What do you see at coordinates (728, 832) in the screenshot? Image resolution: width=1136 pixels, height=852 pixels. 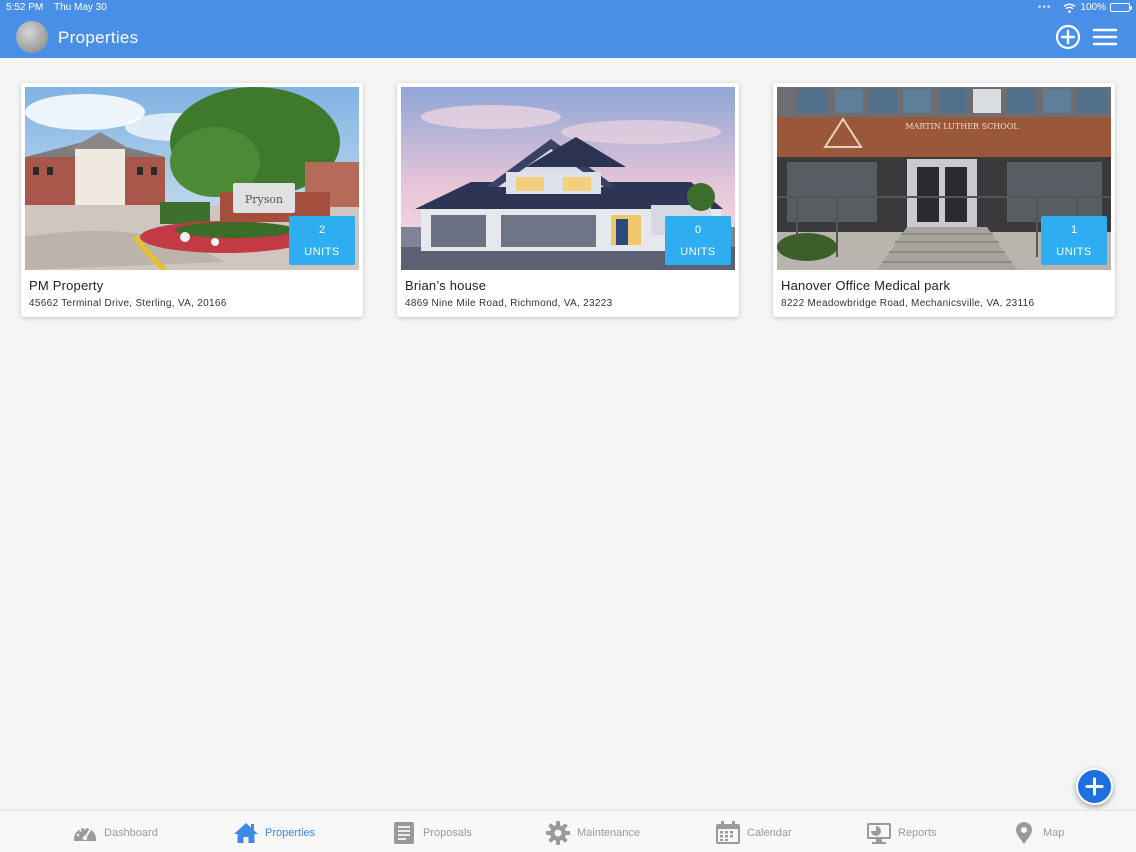 I see `calendar-icon` at bounding box center [728, 832].